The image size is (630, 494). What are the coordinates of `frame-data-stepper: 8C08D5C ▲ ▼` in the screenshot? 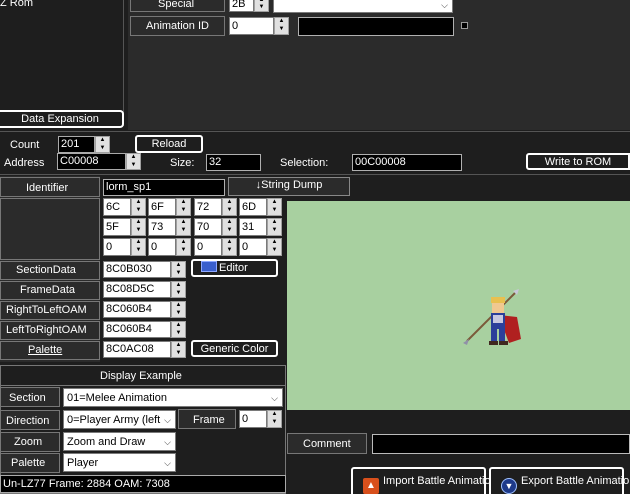 It's located at (144, 289).